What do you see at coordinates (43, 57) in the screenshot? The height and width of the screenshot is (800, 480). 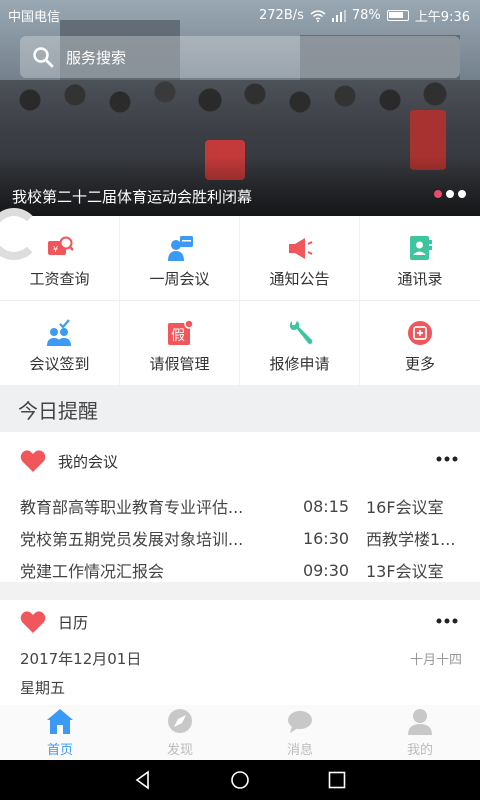 I see `search-icon` at bounding box center [43, 57].